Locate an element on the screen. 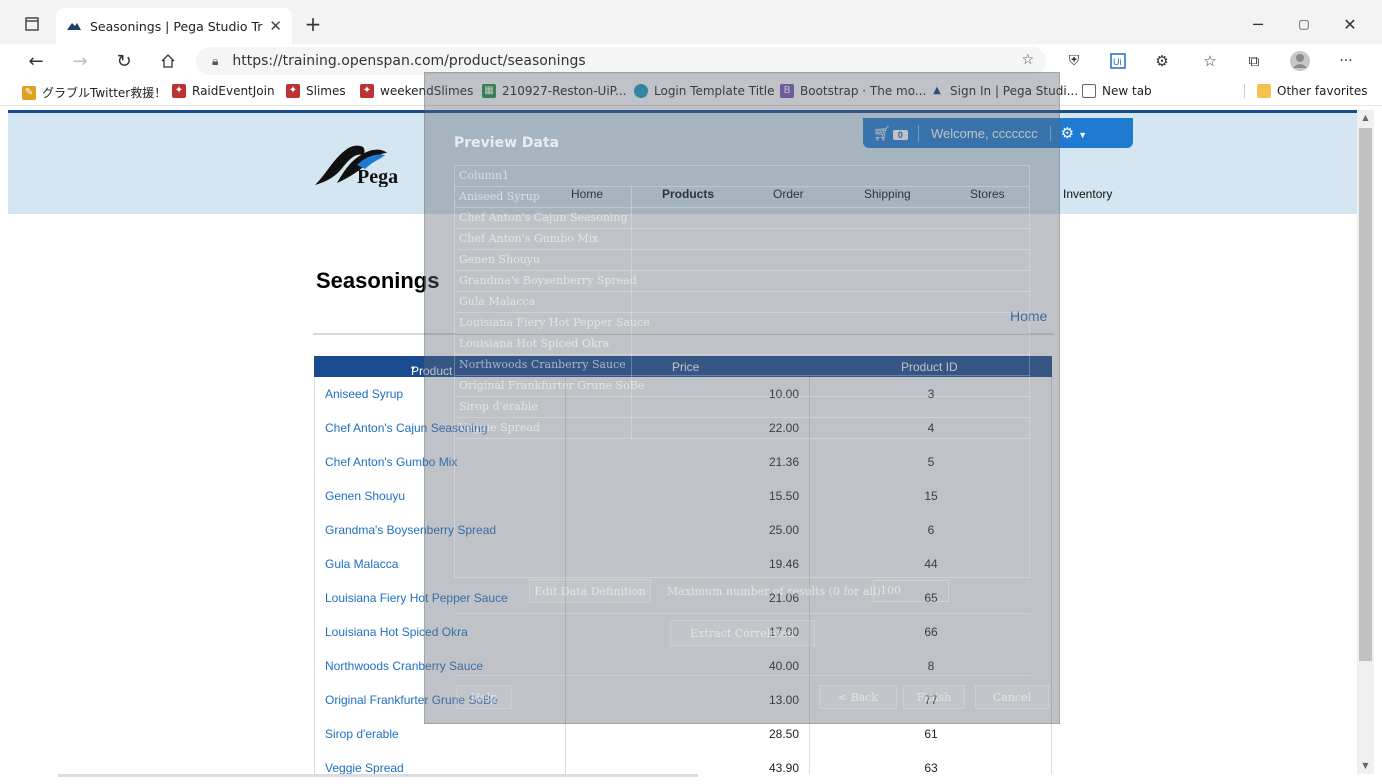 This screenshot has width=1382, height=784. scroll-up-icon: ▲ is located at coordinates (1365, 118).